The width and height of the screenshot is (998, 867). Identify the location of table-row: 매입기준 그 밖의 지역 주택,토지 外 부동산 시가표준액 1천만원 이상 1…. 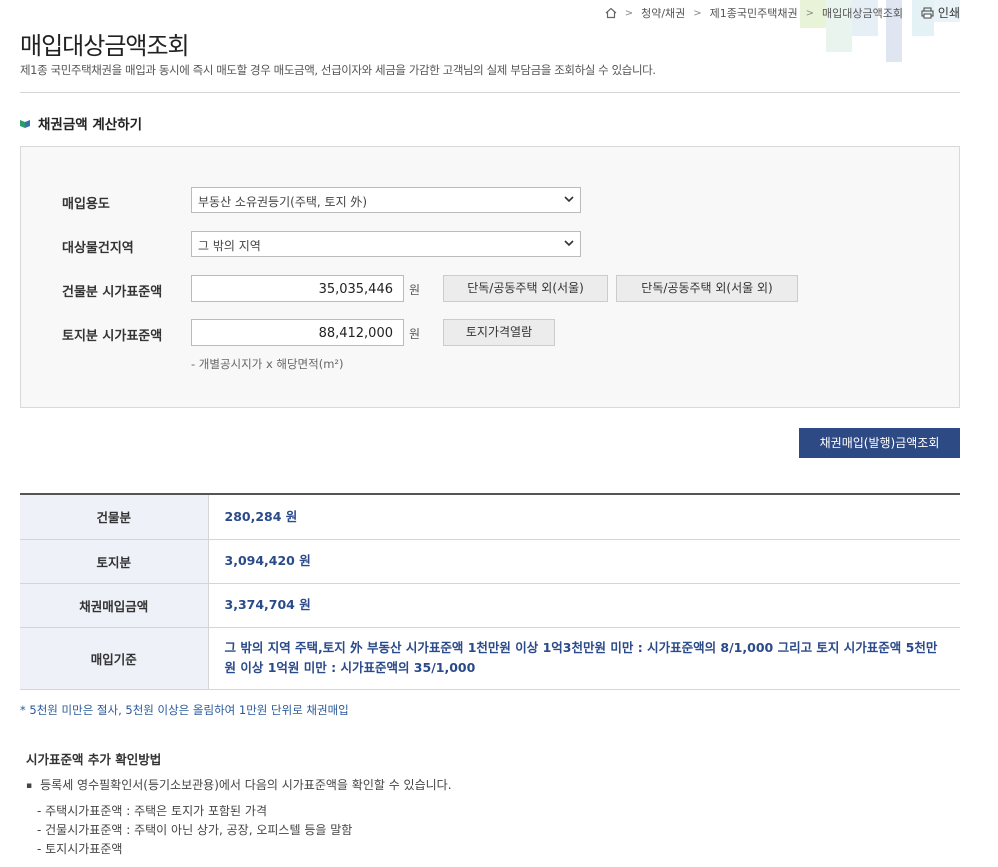
(490, 658).